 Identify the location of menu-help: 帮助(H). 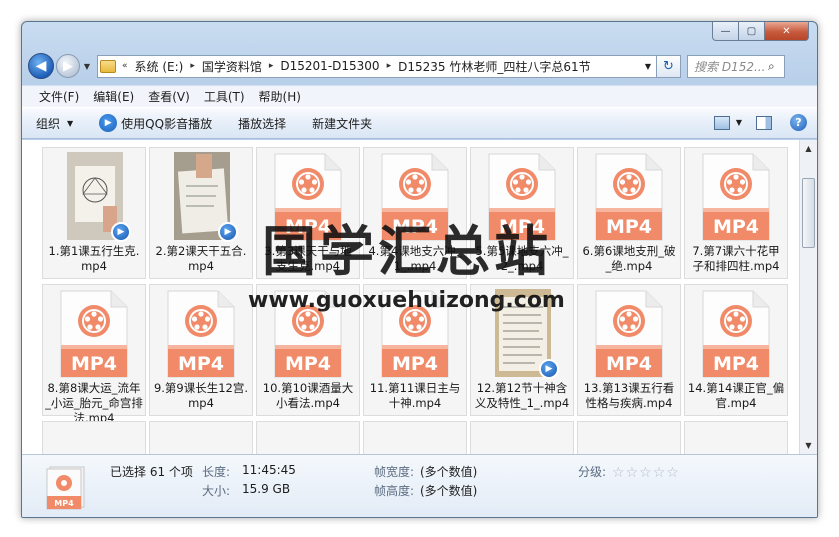
(280, 96).